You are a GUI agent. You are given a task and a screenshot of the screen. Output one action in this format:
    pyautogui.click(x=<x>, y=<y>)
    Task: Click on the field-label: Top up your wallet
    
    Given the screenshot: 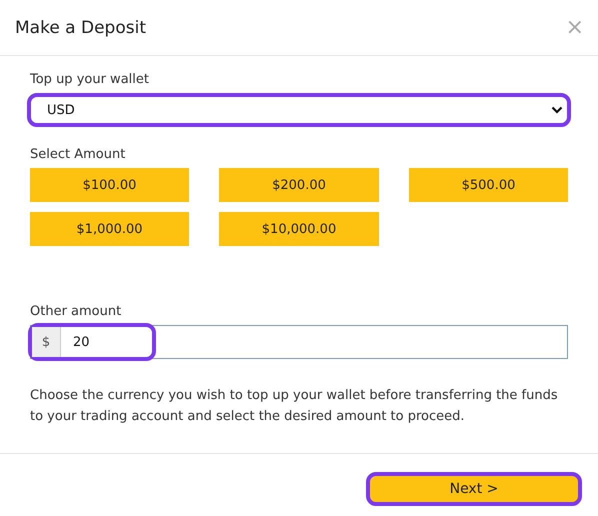 What is the action you would take?
    pyautogui.click(x=90, y=79)
    